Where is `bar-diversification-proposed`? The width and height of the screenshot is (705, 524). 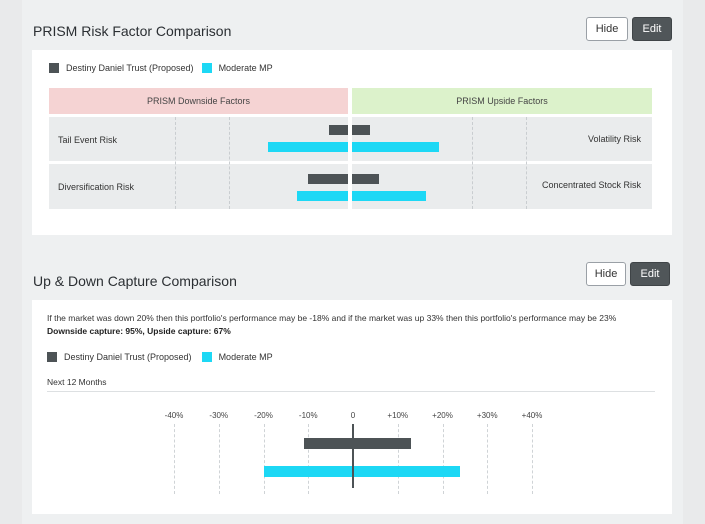
bar-diversification-proposed is located at coordinates (328, 179).